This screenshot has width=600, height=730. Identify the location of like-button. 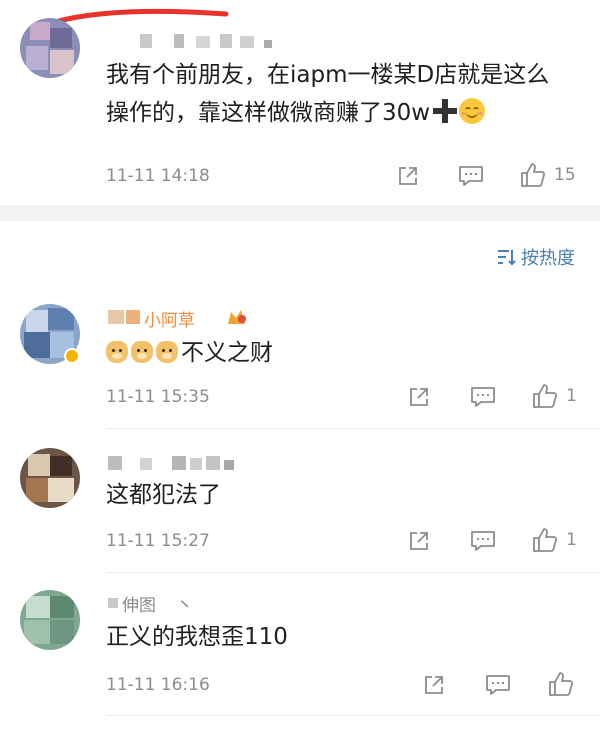
(565, 684).